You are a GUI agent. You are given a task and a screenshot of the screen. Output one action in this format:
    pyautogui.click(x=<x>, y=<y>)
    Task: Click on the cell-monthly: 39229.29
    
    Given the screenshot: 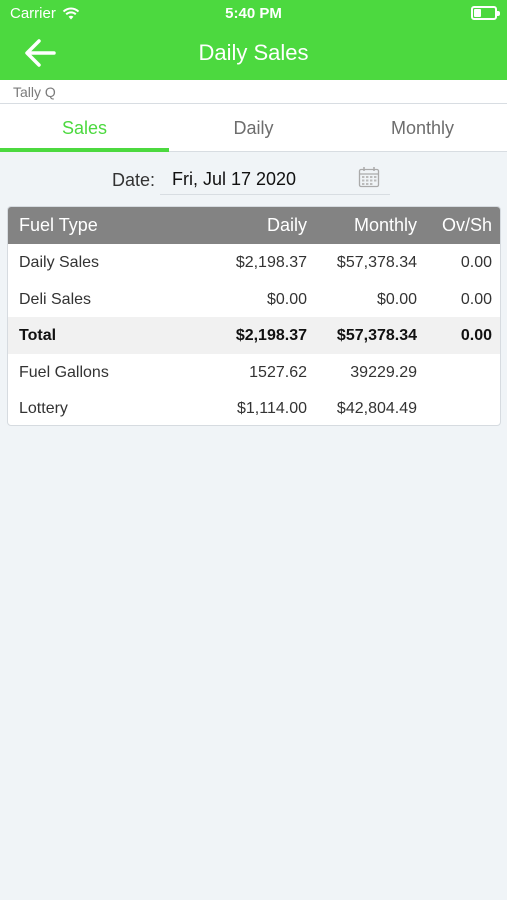 What is the action you would take?
    pyautogui.click(x=383, y=372)
    